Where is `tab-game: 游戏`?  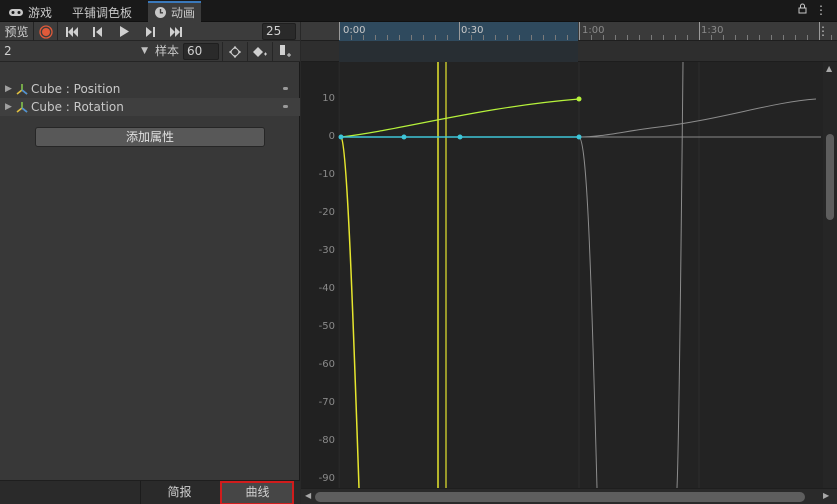
tab-game: 游戏 is located at coordinates (30, 12).